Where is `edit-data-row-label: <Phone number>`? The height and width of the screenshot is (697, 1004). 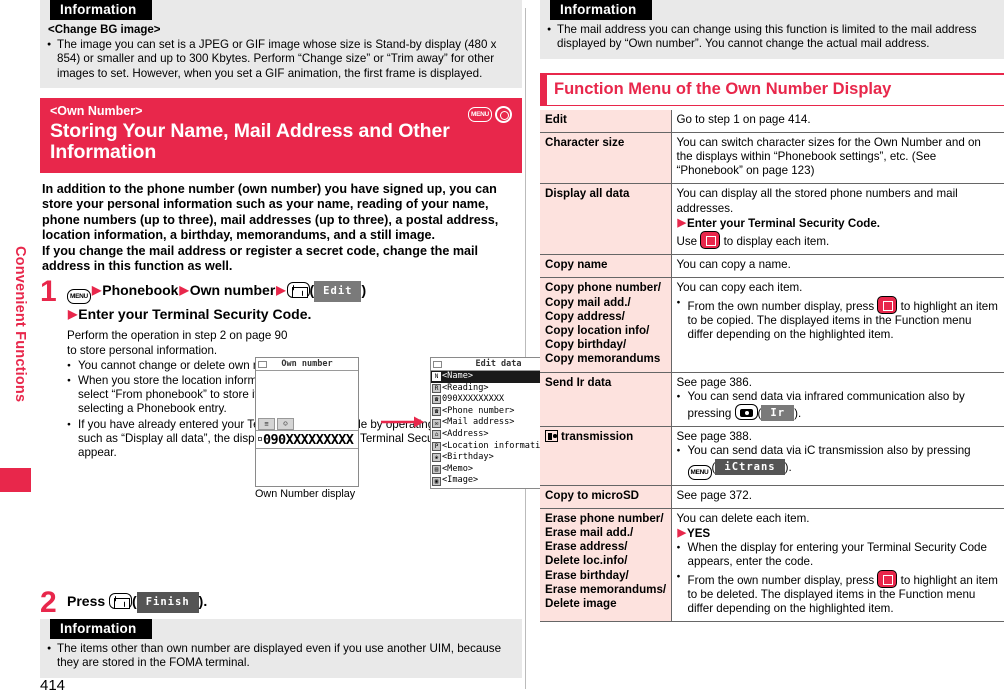 edit-data-row-label: <Phone number> is located at coordinates (478, 410).